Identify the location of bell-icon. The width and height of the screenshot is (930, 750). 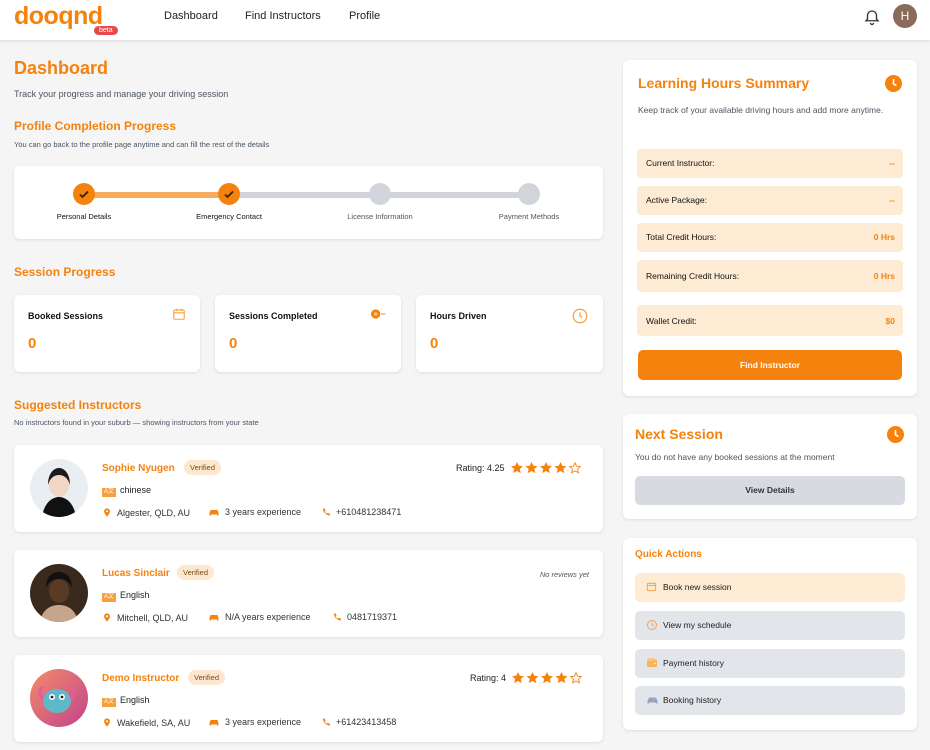
(872, 17).